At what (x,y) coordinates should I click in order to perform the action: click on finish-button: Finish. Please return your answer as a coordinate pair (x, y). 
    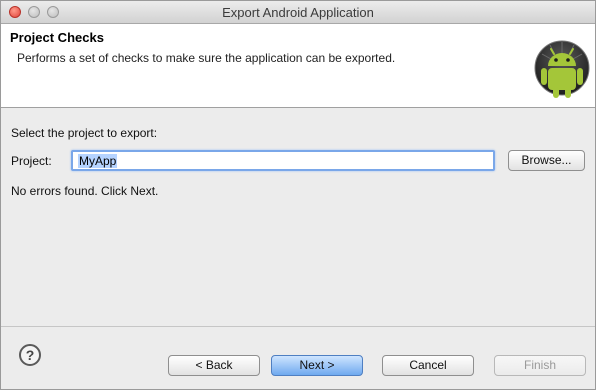
    Looking at the image, I should click on (540, 365).